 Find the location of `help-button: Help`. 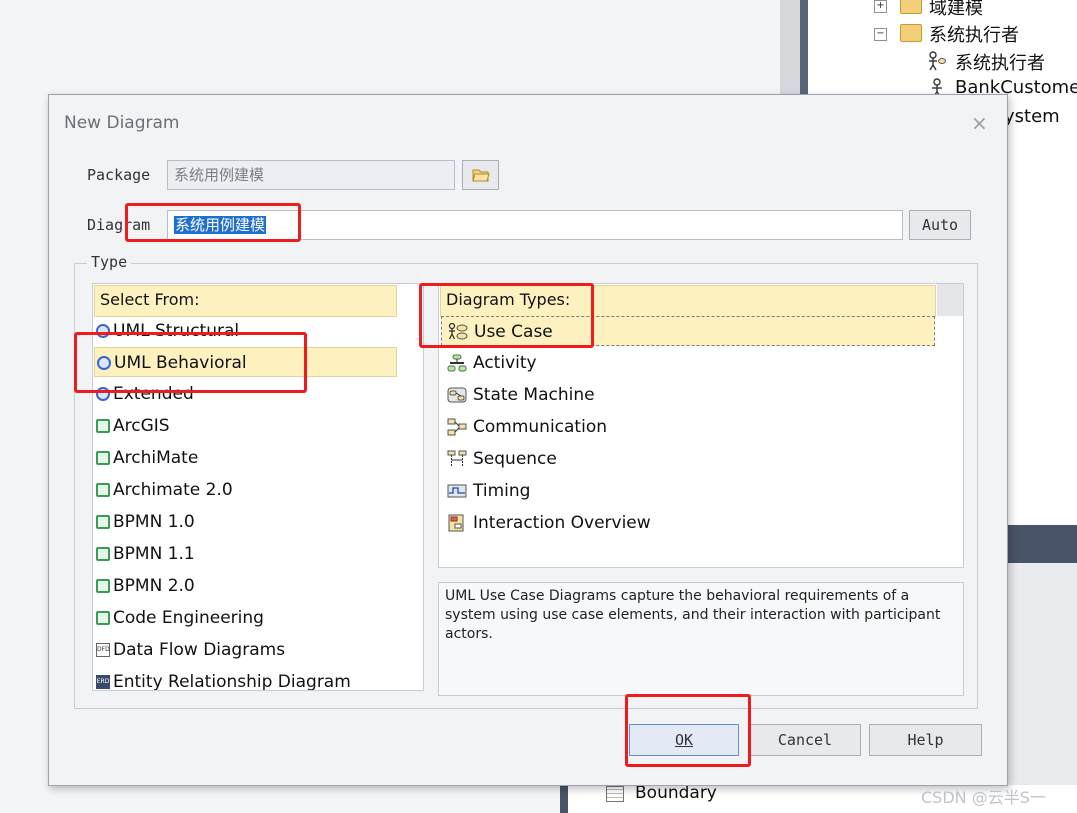

help-button: Help is located at coordinates (925, 740).